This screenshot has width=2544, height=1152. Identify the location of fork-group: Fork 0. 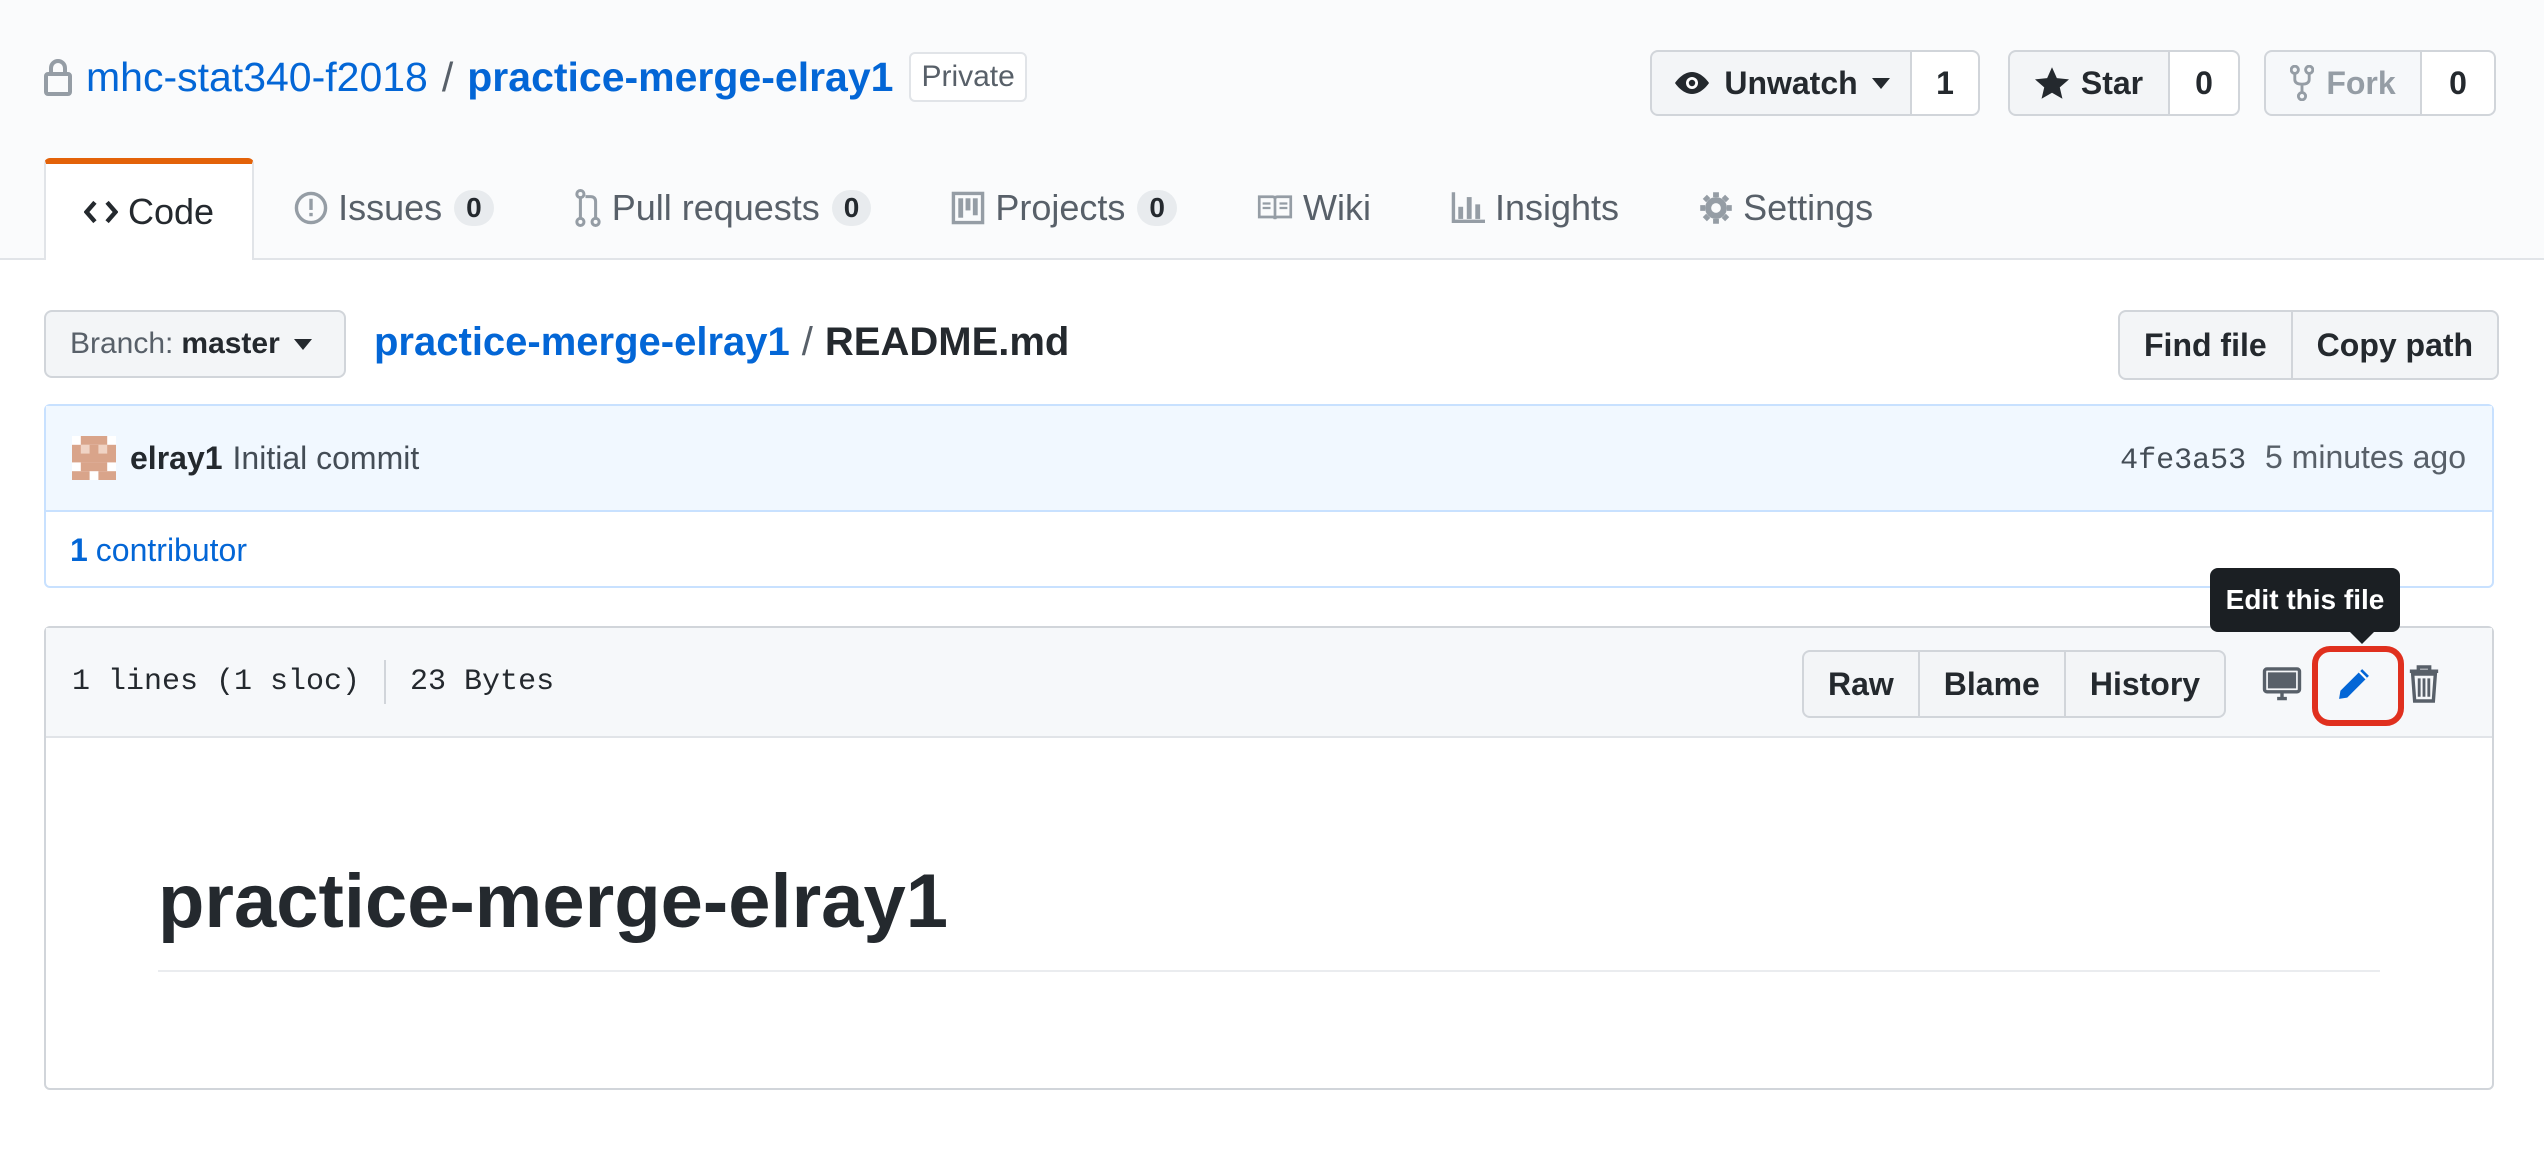
(2380, 85).